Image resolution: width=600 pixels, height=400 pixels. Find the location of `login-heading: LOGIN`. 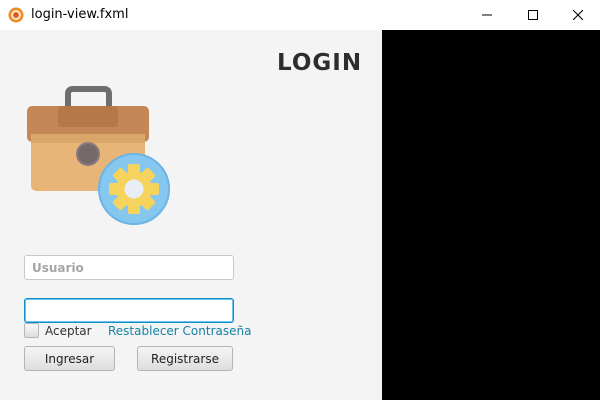

login-heading: LOGIN is located at coordinates (320, 63).